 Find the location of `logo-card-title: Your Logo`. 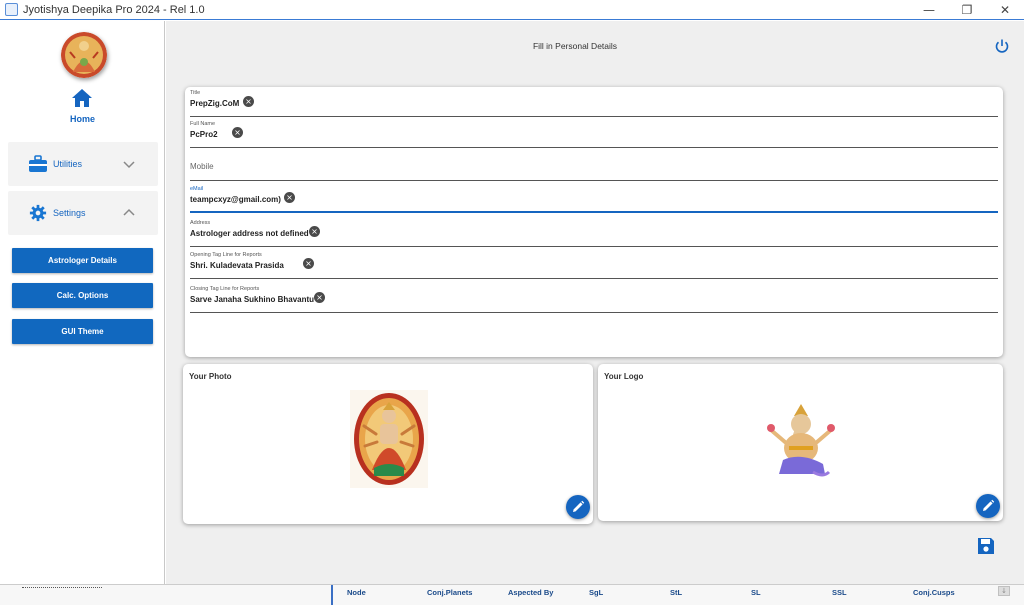

logo-card-title: Your Logo is located at coordinates (624, 376).